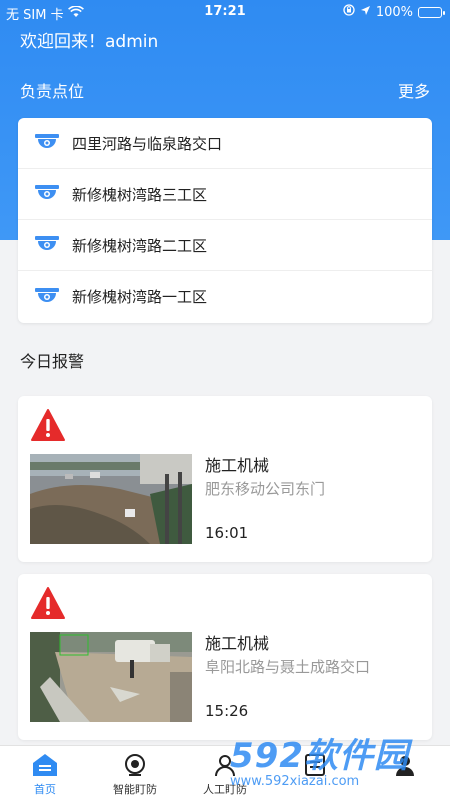  I want to click on status-bar: 无 SIM 卡 17:21 100%, so click(225, 12).